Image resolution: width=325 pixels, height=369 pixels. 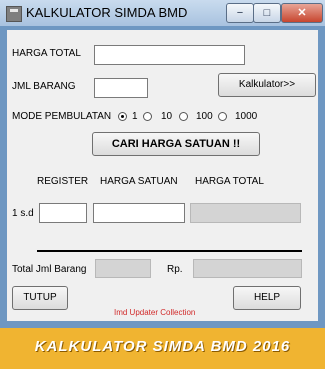 I want to click on jml-barang-label: JML BARANG, so click(x=44, y=86).